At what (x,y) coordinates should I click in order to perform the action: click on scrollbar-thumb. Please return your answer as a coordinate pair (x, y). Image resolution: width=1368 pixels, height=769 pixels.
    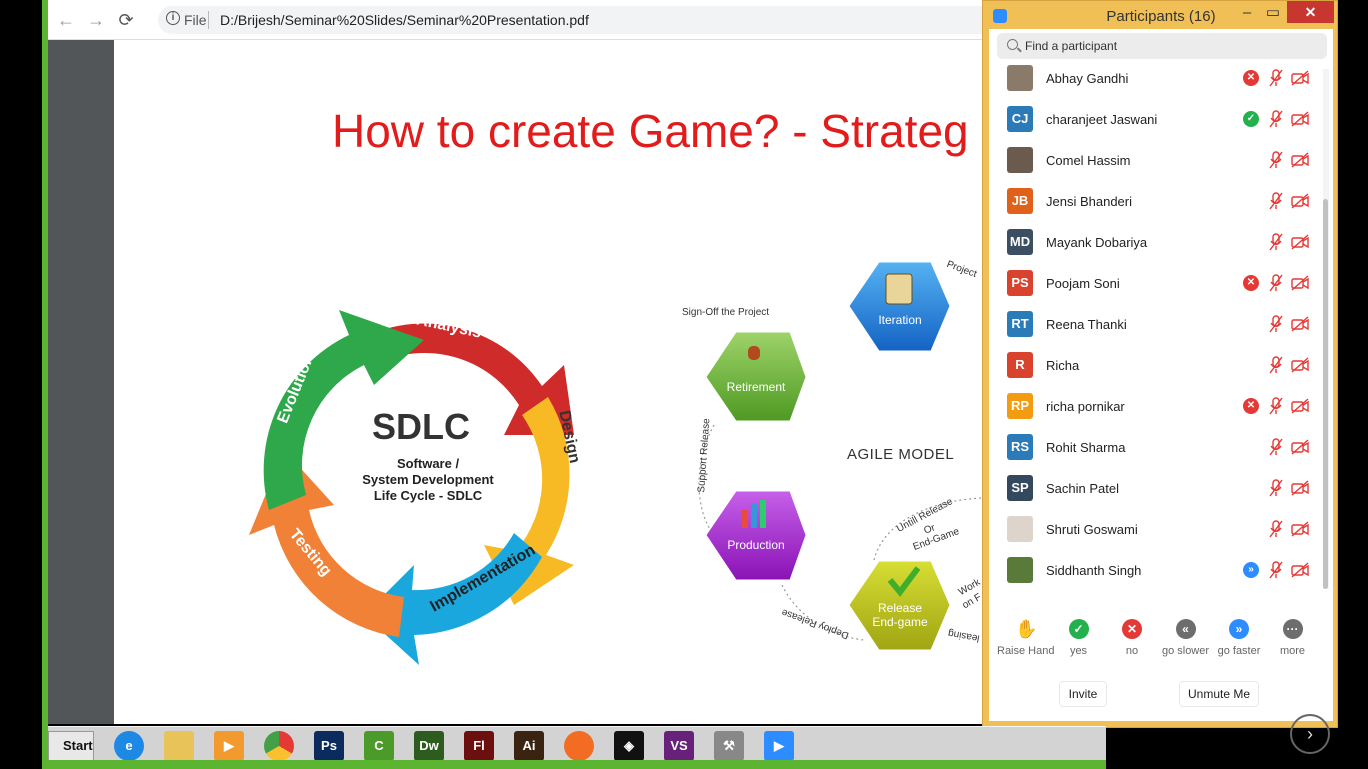
    Looking at the image, I should click on (1325, 394).